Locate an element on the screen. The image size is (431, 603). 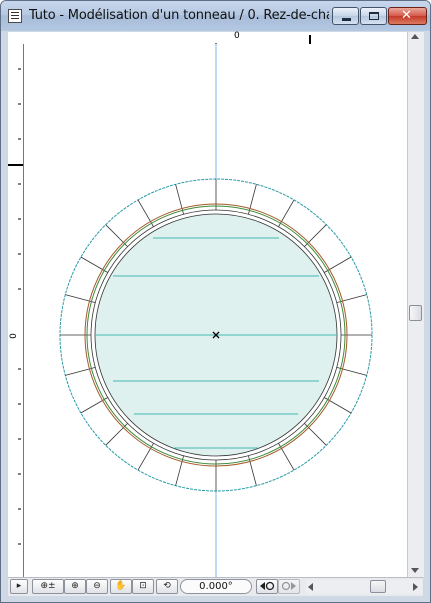
next-zoom-button is located at coordinates (289, 586).